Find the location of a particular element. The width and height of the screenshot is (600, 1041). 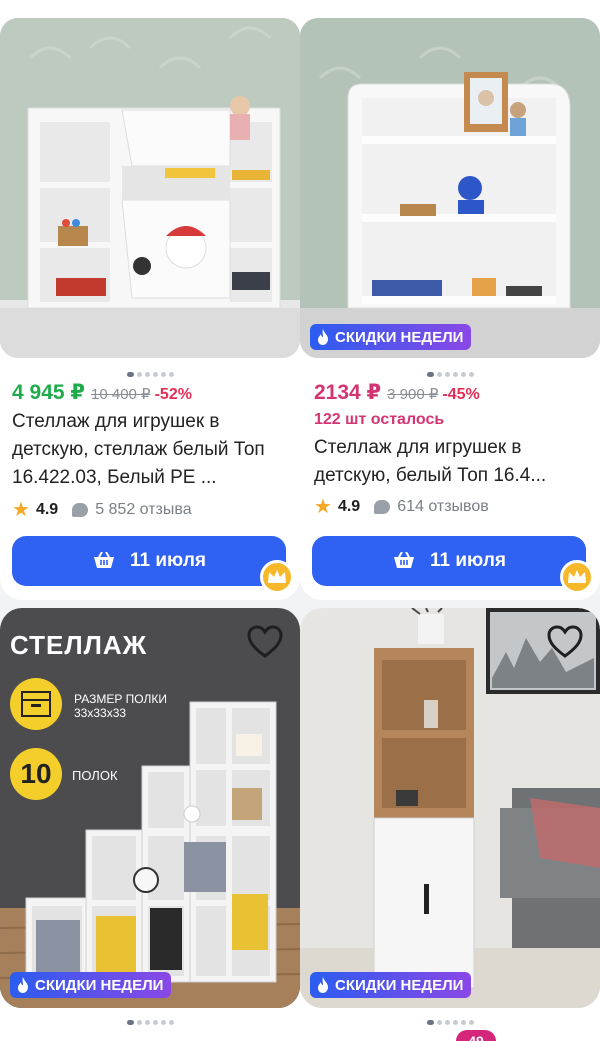

shelf-size-block: РАЗМЕР ПОЛКИ 33x33x33 is located at coordinates (120, 706).